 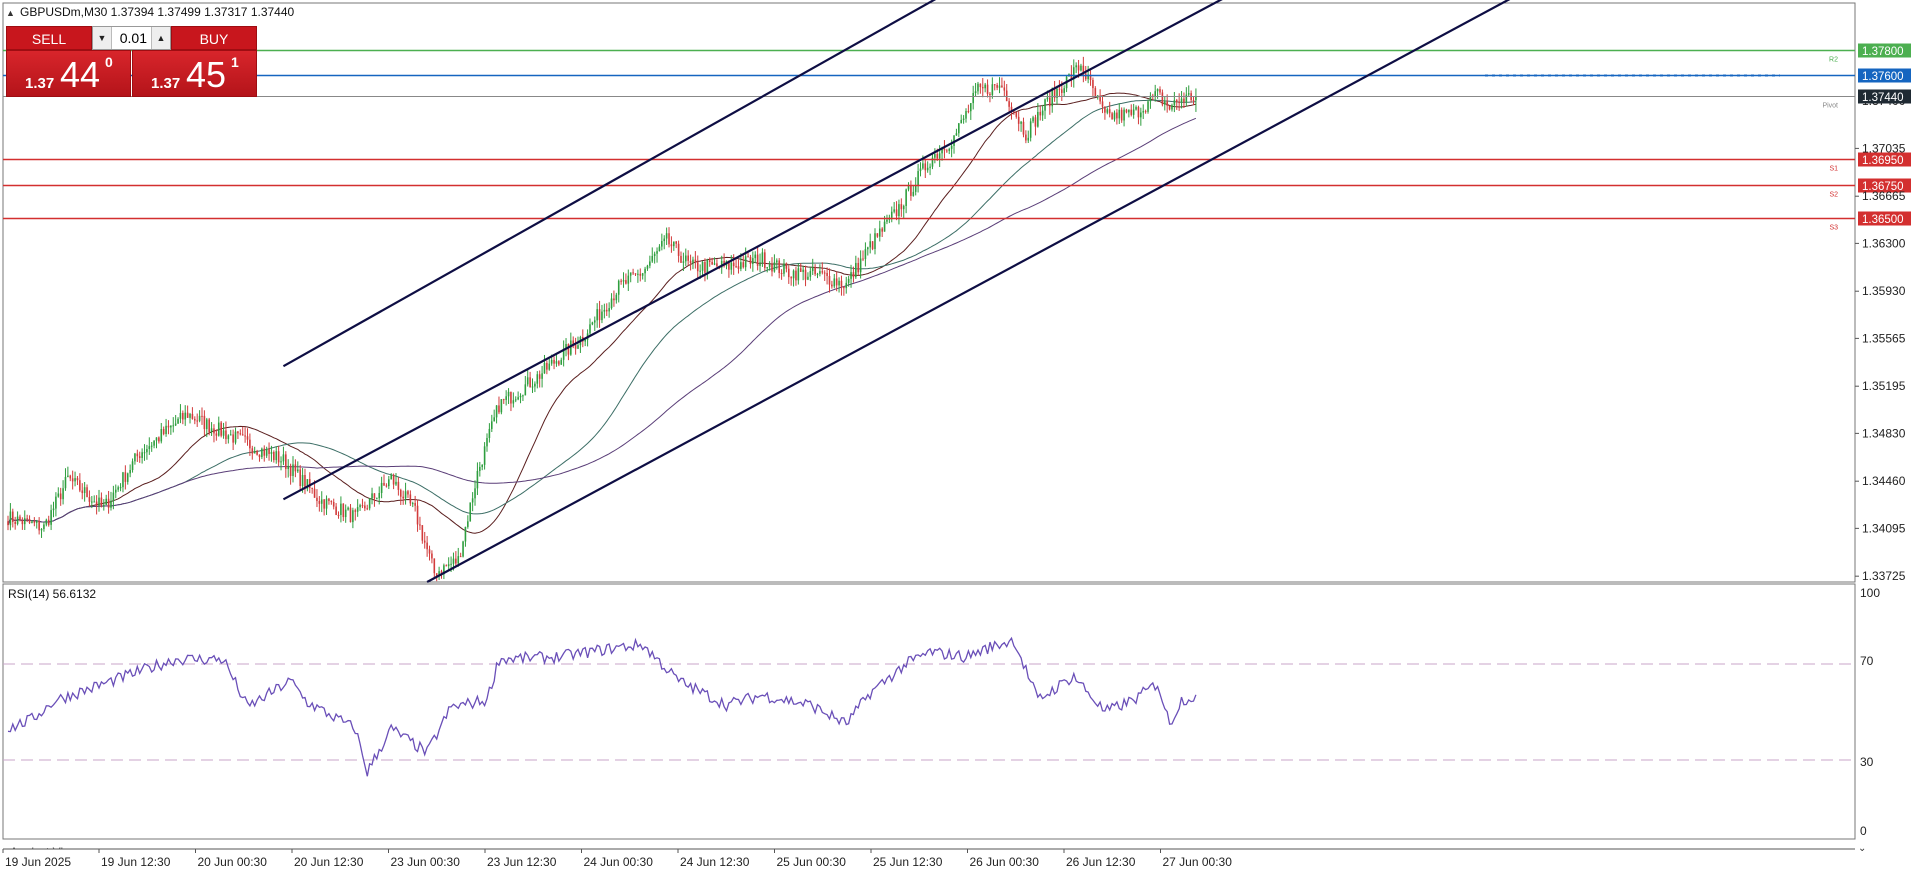 I want to click on subwindow-scroll-icon: ⌄, so click(x=1862, y=848).